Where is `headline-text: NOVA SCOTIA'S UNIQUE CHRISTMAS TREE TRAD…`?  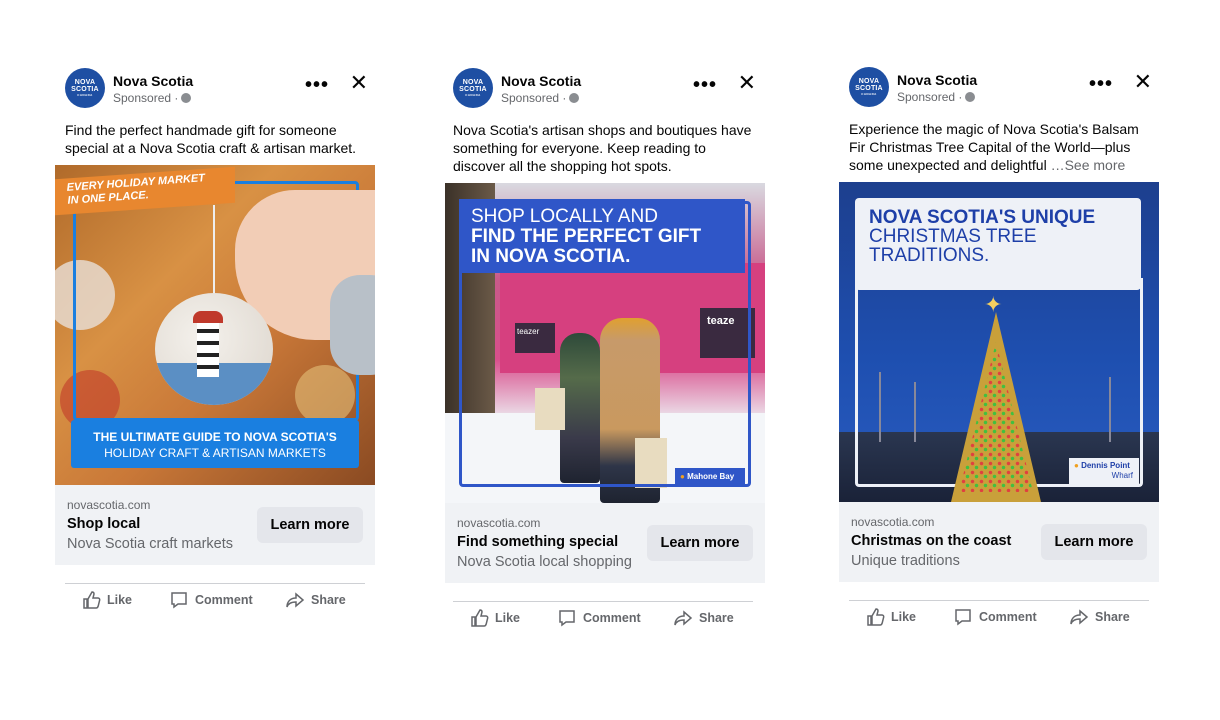
headline-text: NOVA SCOTIA'S UNIQUE CHRISTMAS TREE TRAD… is located at coordinates (982, 236).